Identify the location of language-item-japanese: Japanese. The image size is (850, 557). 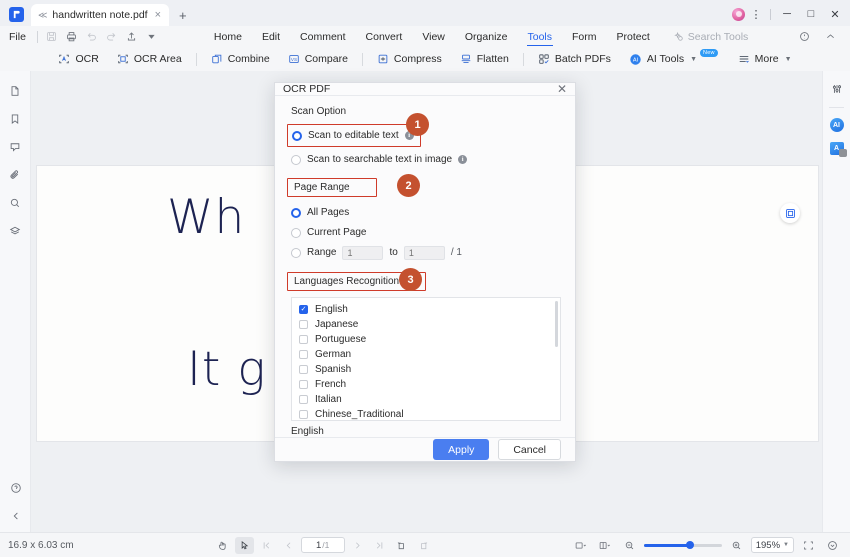
(429, 324).